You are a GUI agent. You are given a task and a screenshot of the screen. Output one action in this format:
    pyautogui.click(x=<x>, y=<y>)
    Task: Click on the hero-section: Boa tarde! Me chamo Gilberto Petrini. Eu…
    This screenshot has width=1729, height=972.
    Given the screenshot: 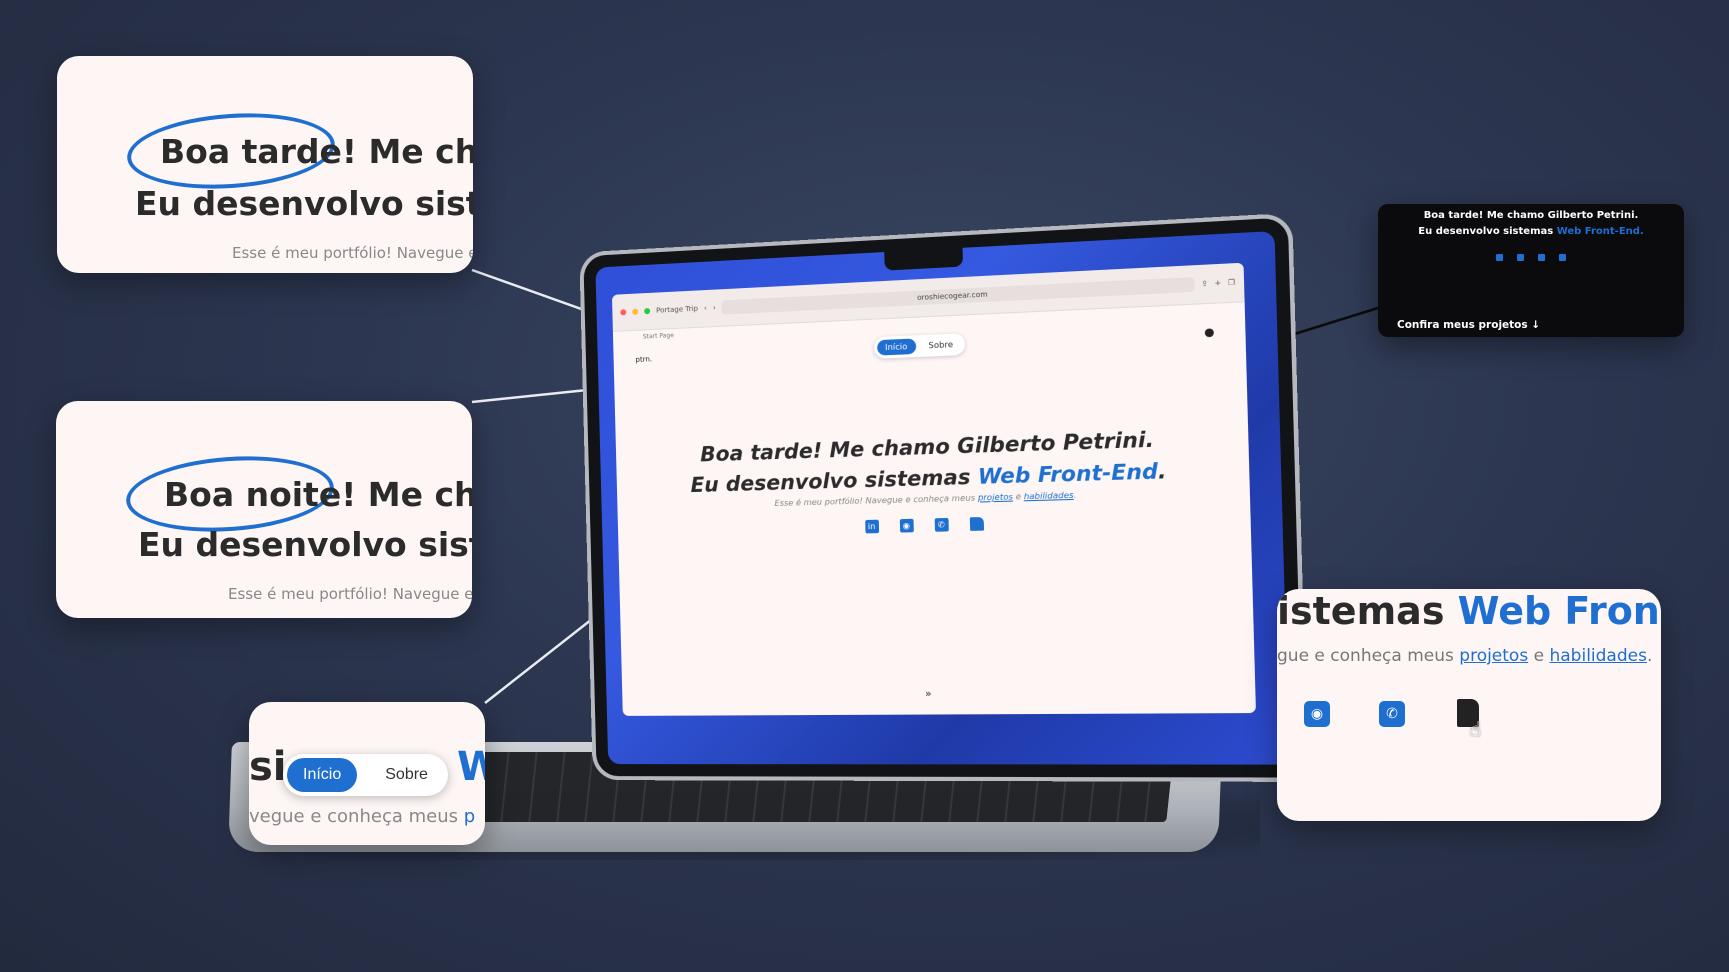 What is the action you would take?
    pyautogui.click(x=933, y=481)
    